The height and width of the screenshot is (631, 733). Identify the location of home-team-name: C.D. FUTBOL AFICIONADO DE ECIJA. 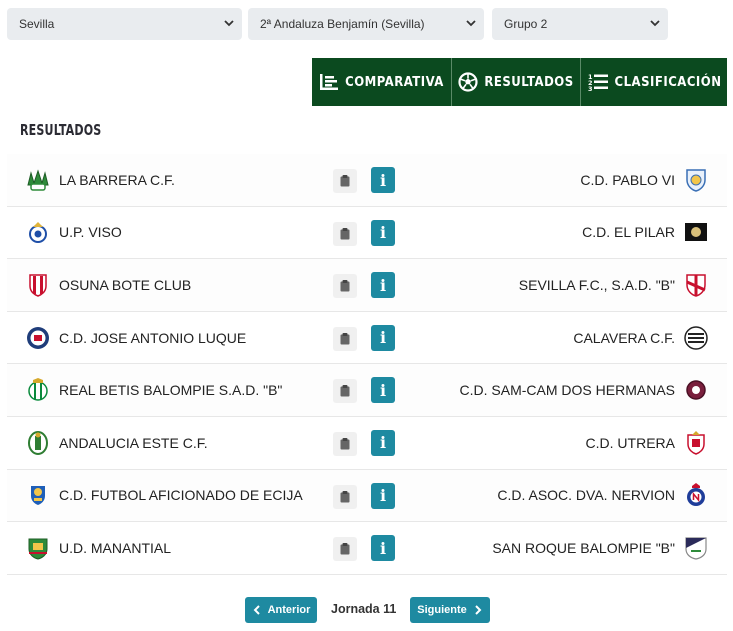
(181, 495).